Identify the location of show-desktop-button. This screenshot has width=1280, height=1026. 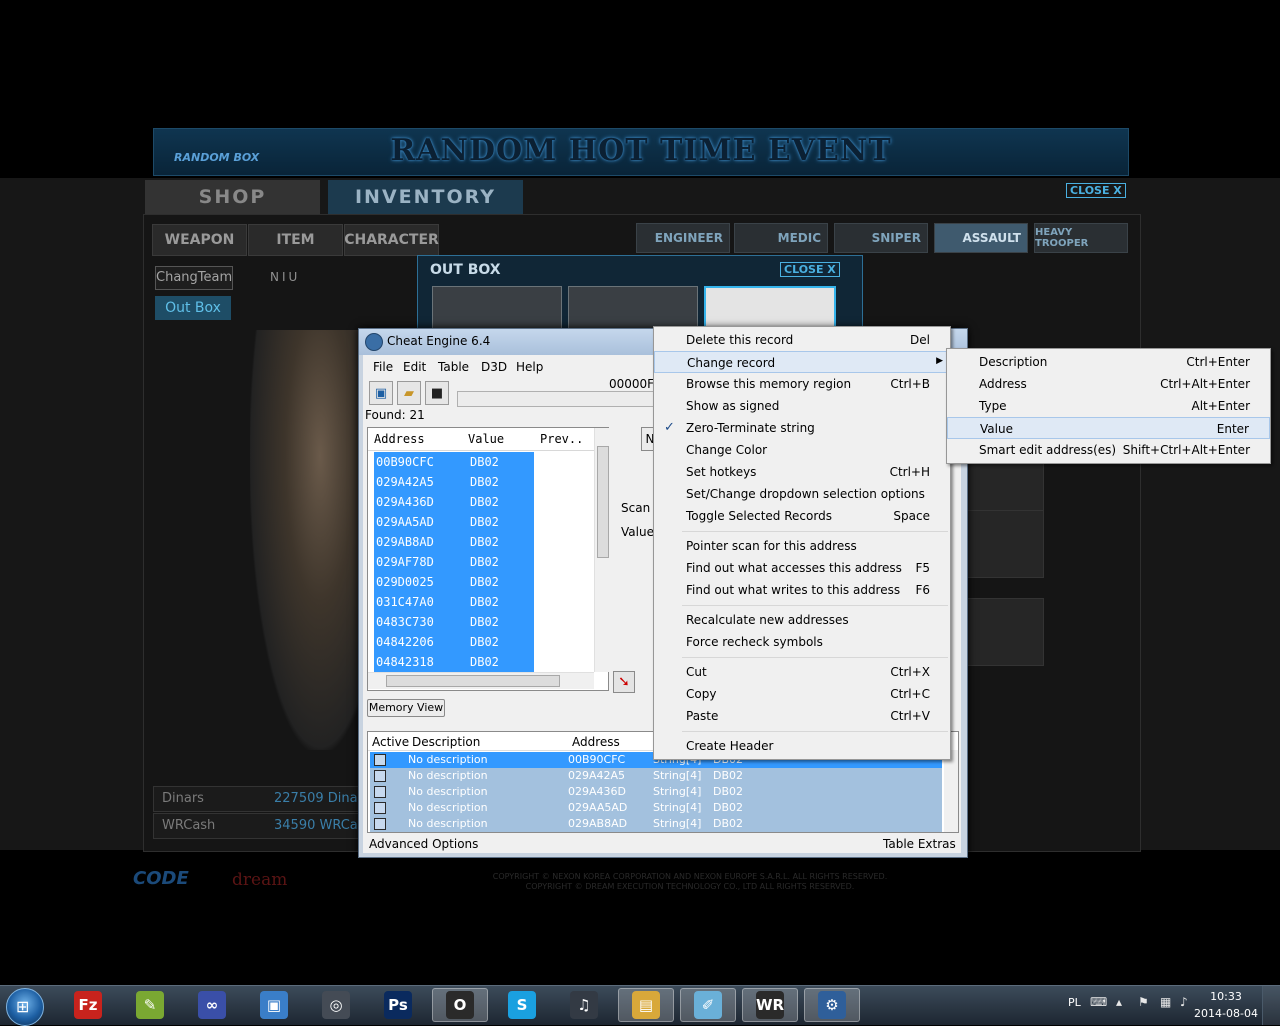
(1271, 1005).